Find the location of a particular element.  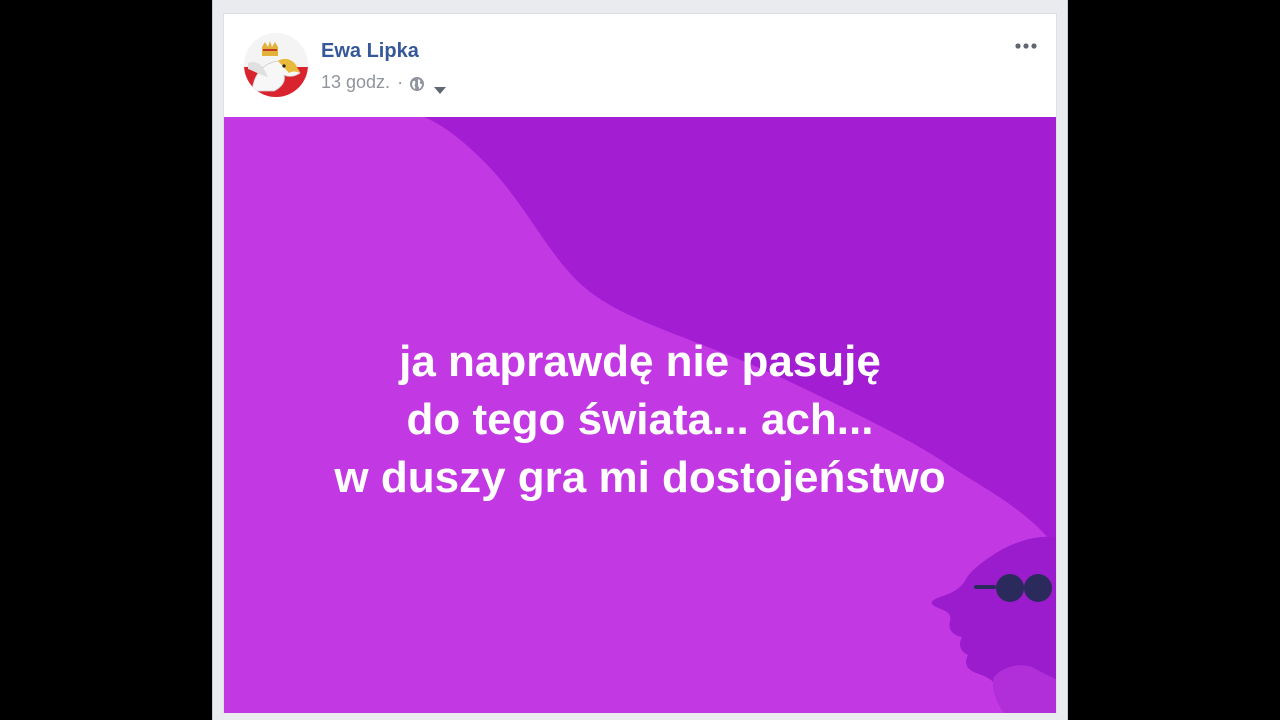

author-avatar is located at coordinates (276, 65).